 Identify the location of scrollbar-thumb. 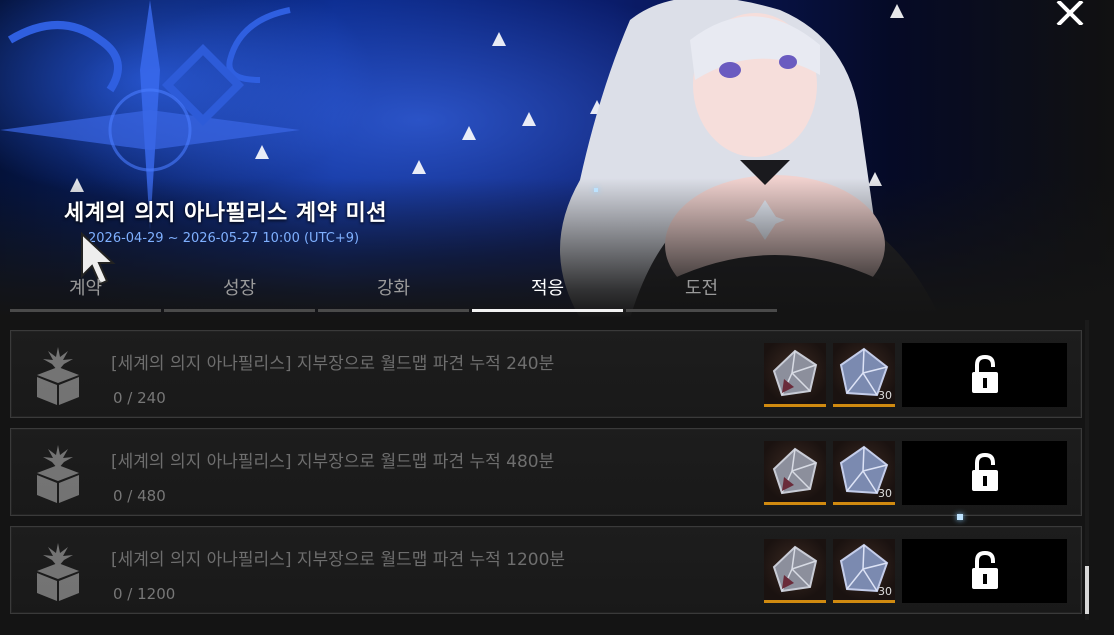
(1087, 590).